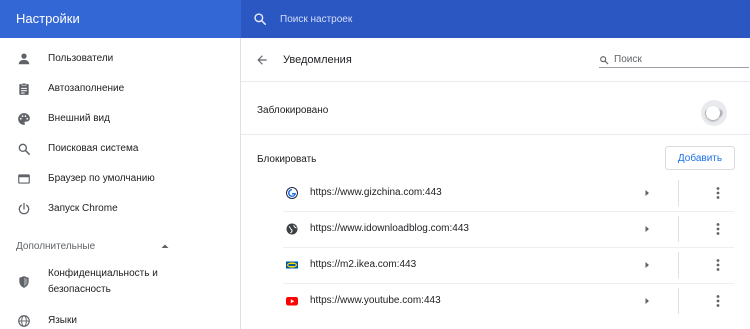 The height and width of the screenshot is (329, 750). I want to click on sidebar-item-languages: Языки, so click(120, 317).